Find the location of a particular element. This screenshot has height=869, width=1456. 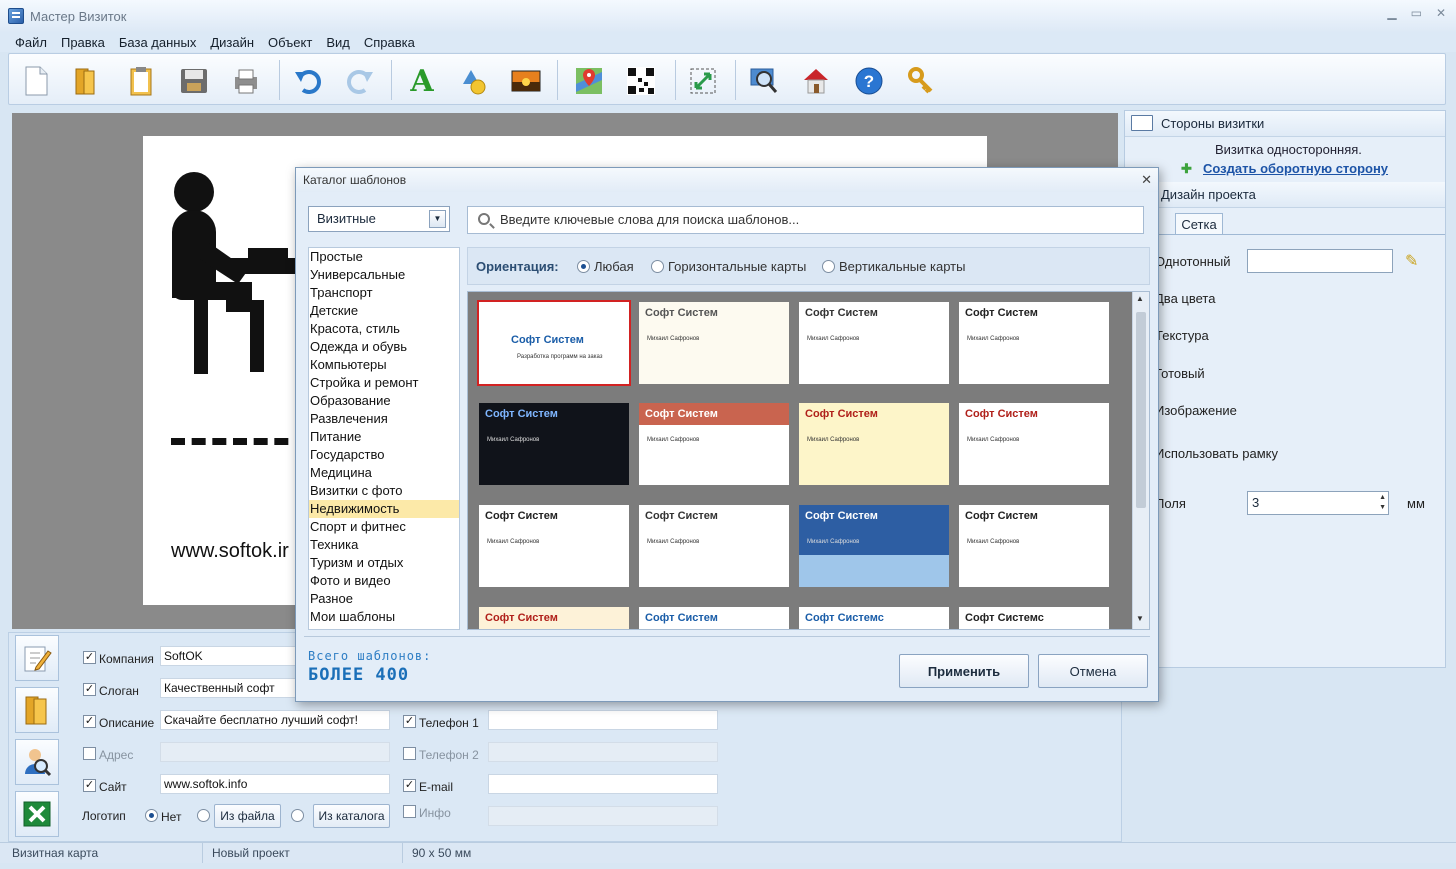

open-project-button is located at coordinates (37, 710).